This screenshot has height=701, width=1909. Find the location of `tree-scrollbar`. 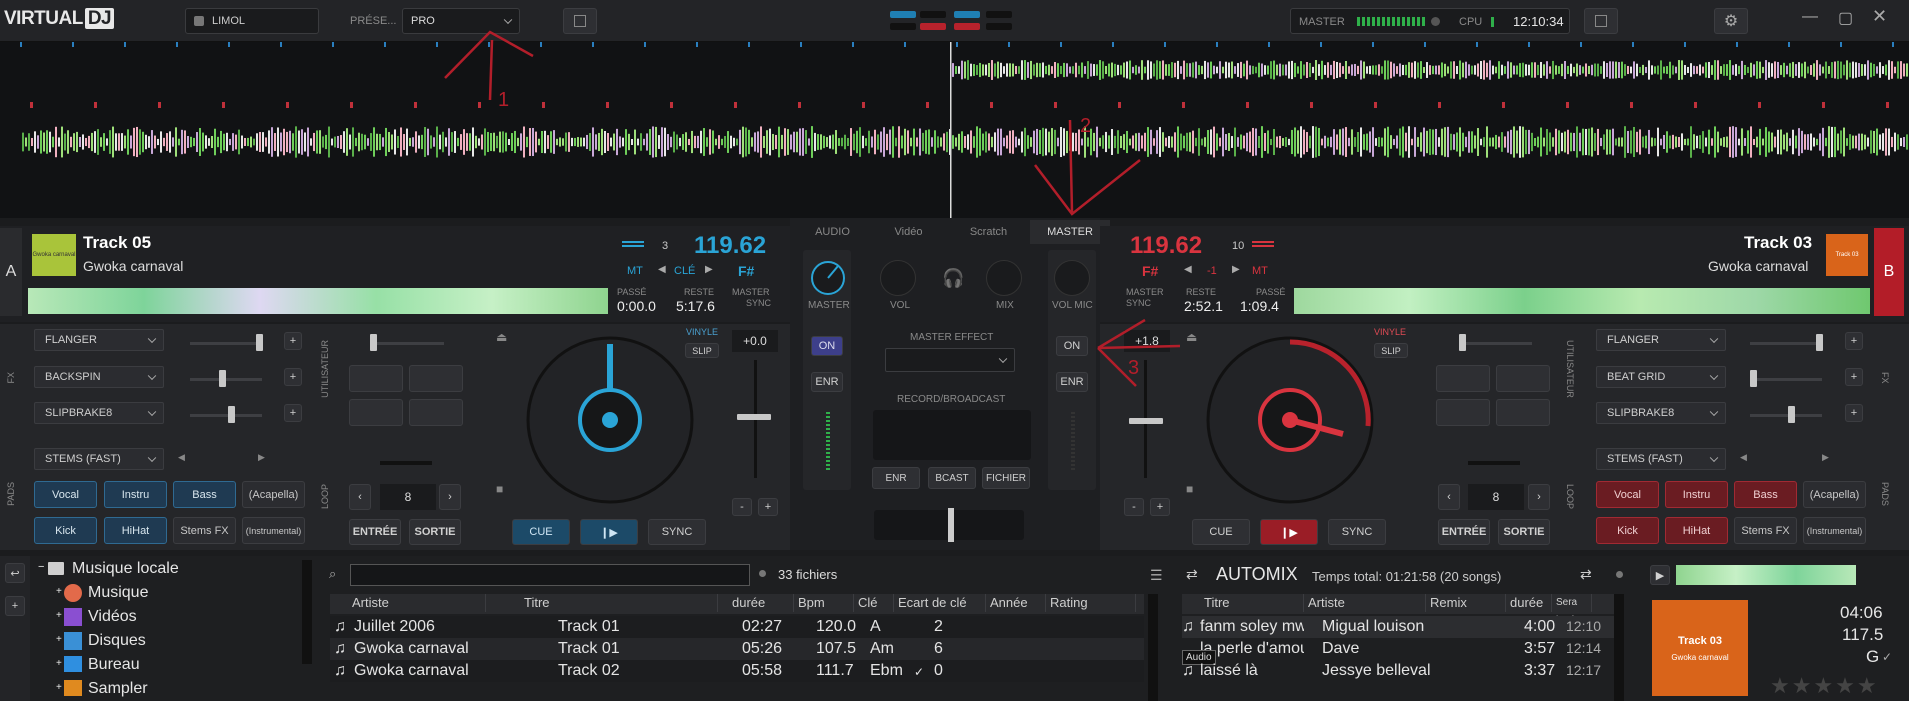

tree-scrollbar is located at coordinates (307, 612).